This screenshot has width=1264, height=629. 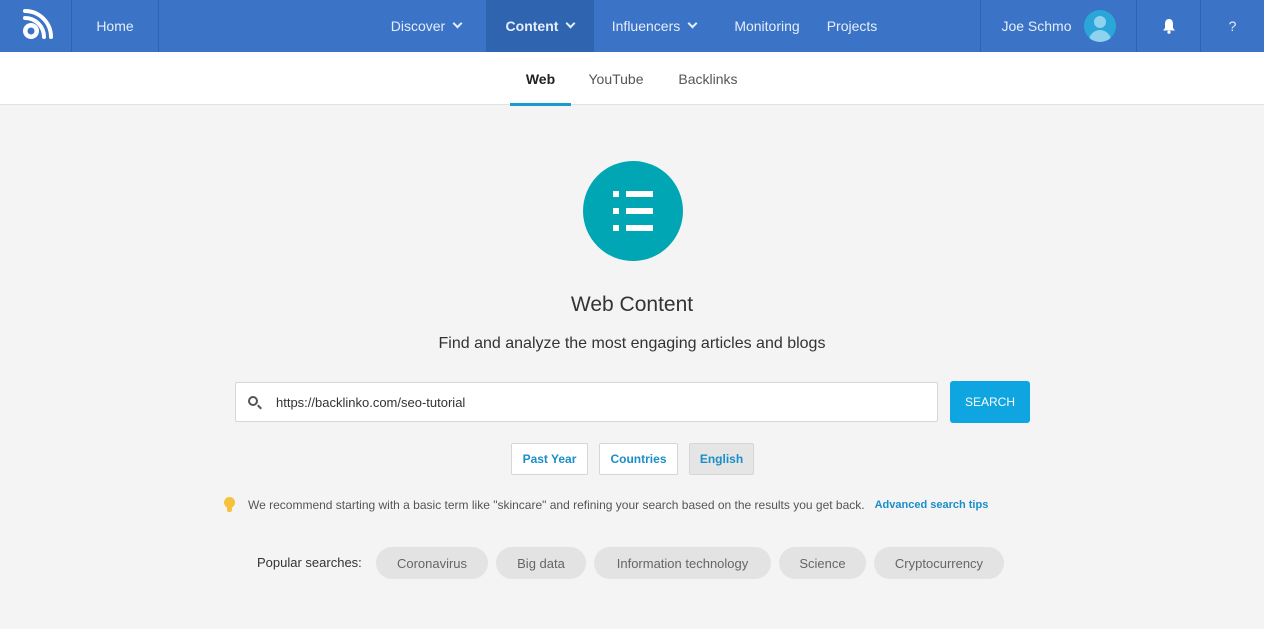 I want to click on avatar, so click(x=1099, y=26).